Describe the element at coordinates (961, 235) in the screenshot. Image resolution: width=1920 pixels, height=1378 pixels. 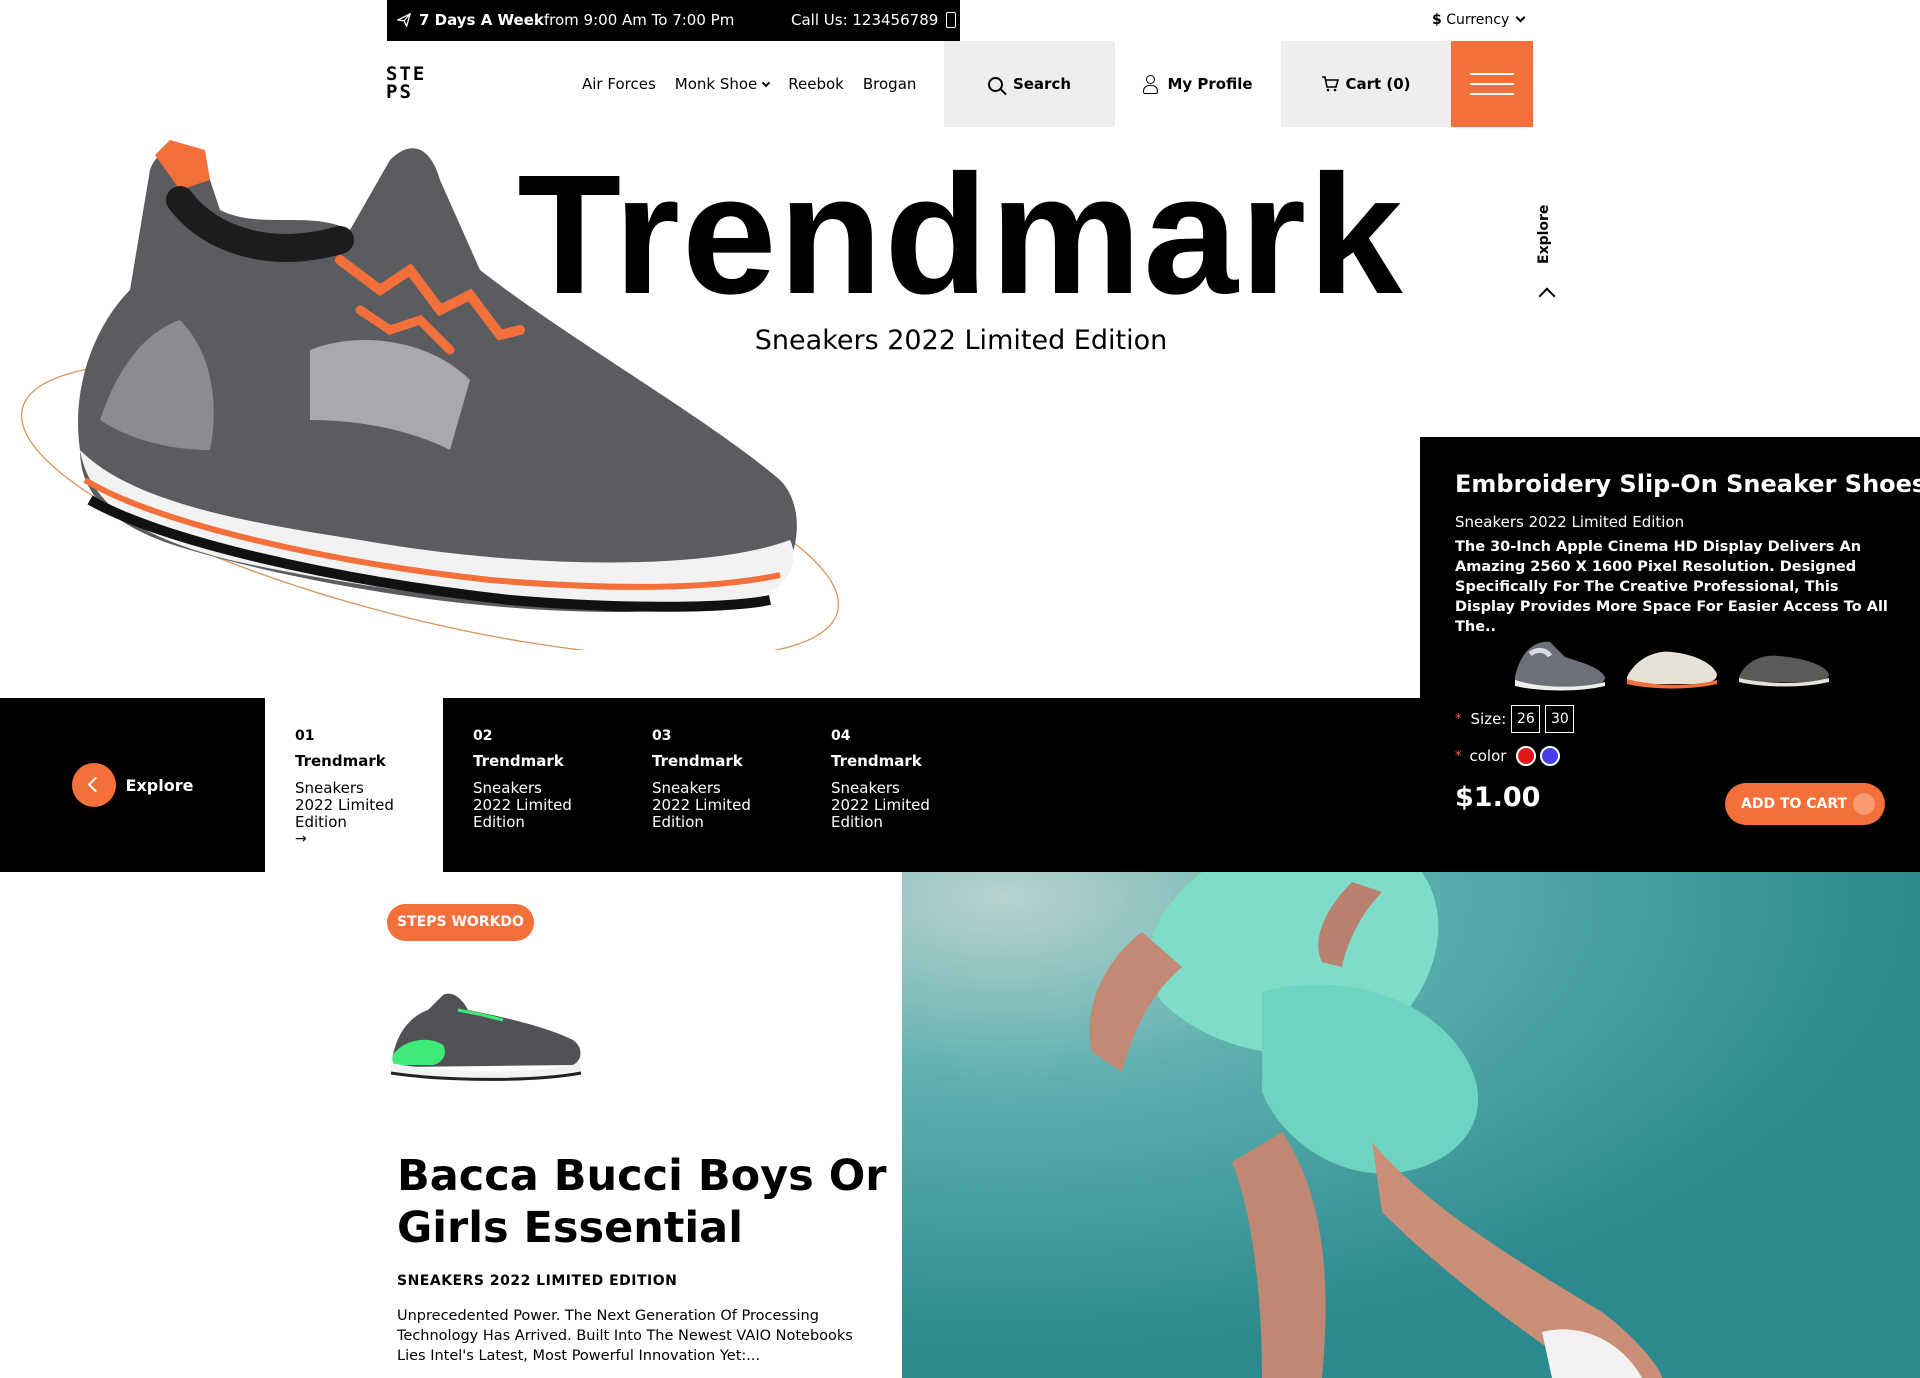
I see `hero-title: Trendmark` at that location.